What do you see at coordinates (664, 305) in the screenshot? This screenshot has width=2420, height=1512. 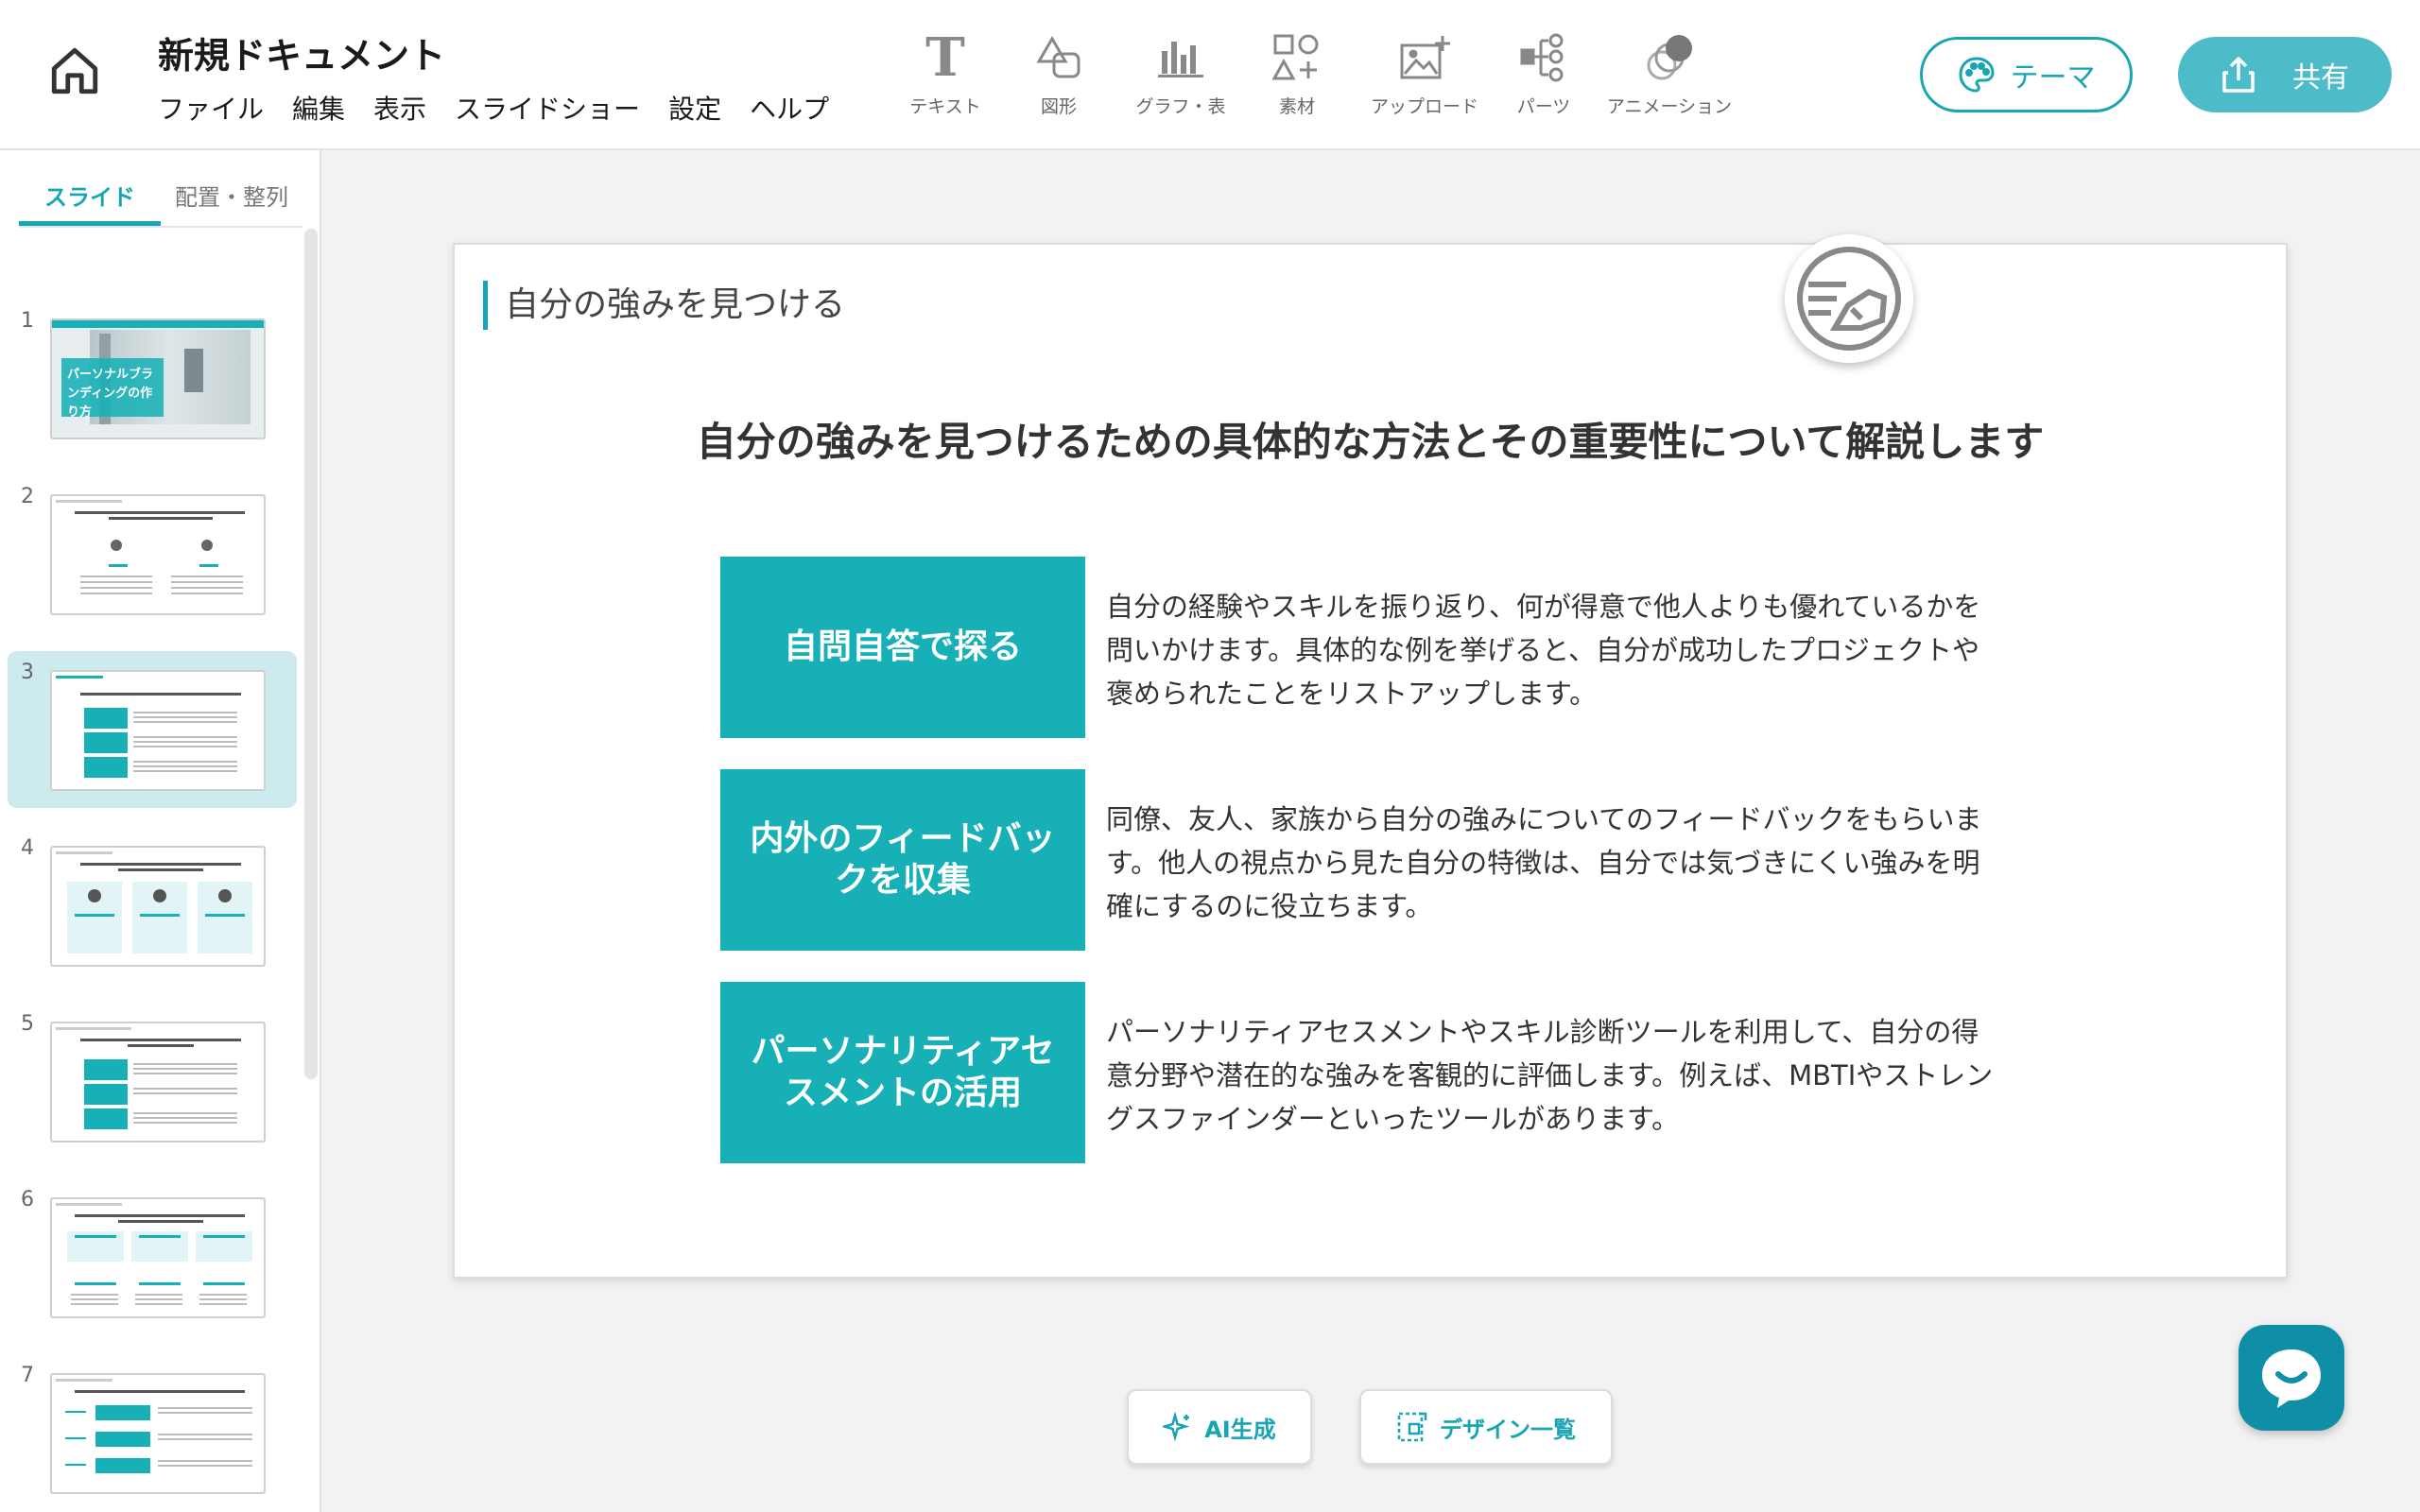 I see `slide-title: 自分の強みを見つける` at bounding box center [664, 305].